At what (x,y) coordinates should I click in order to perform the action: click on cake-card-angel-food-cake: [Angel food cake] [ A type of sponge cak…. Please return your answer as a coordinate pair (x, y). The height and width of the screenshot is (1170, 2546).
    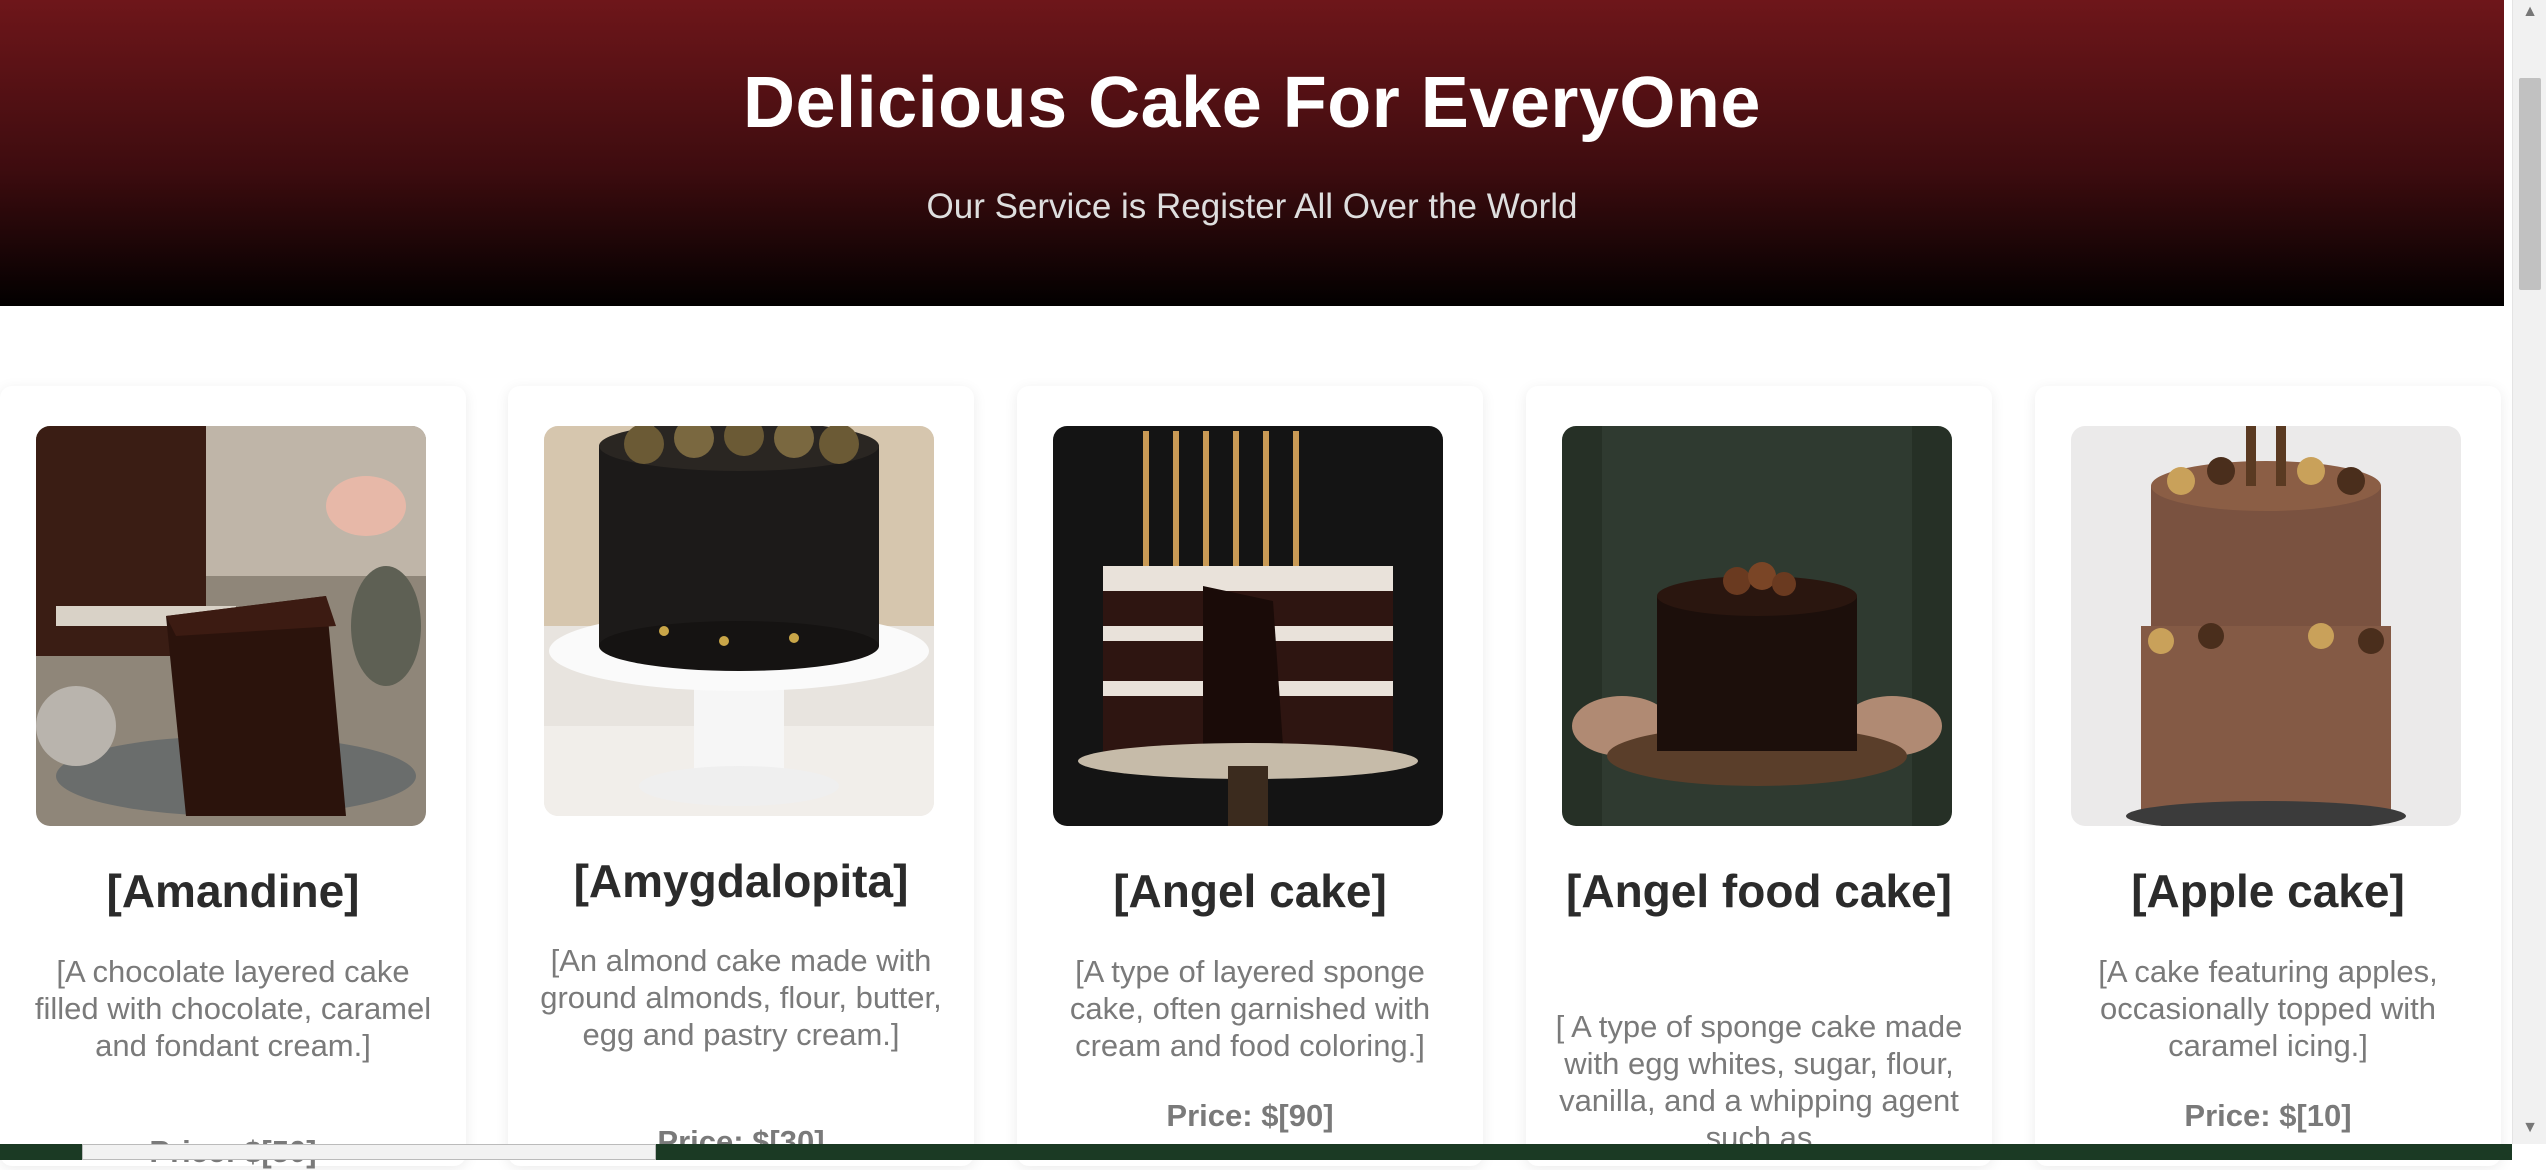
    Looking at the image, I should click on (1759, 776).